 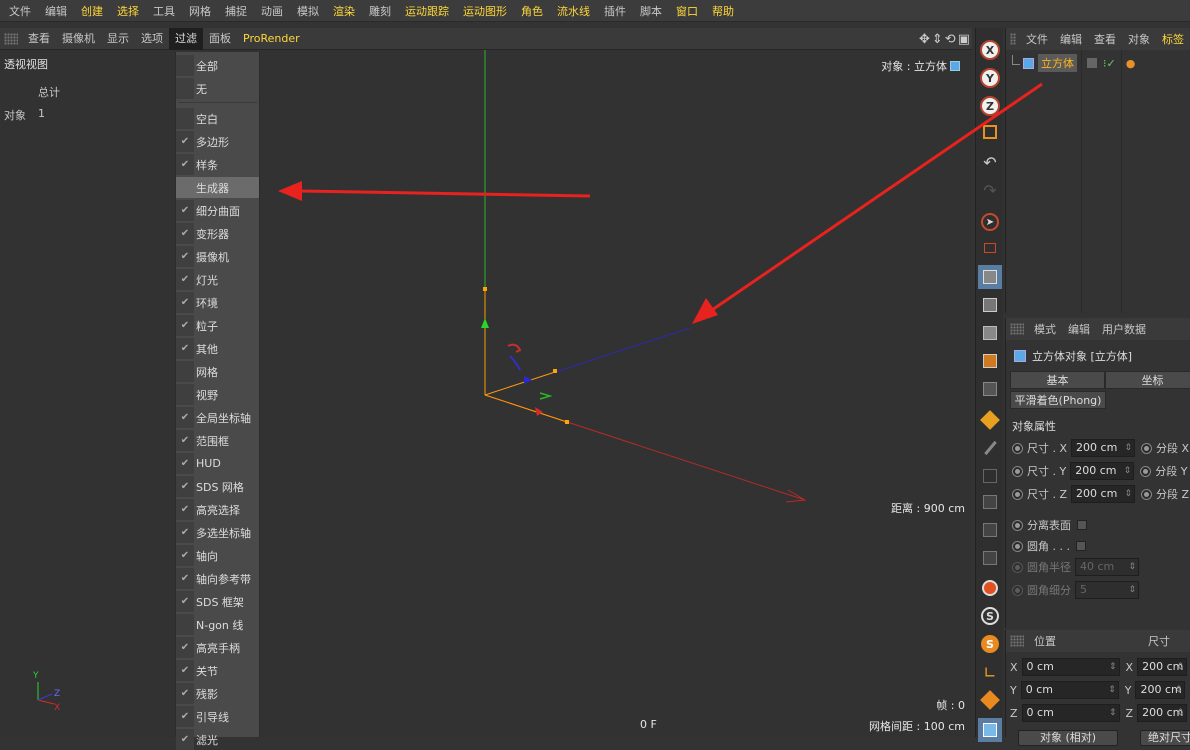 What do you see at coordinates (217, 601) in the screenshot?
I see `filter-item-23: ✔ SDS 框架` at bounding box center [217, 601].